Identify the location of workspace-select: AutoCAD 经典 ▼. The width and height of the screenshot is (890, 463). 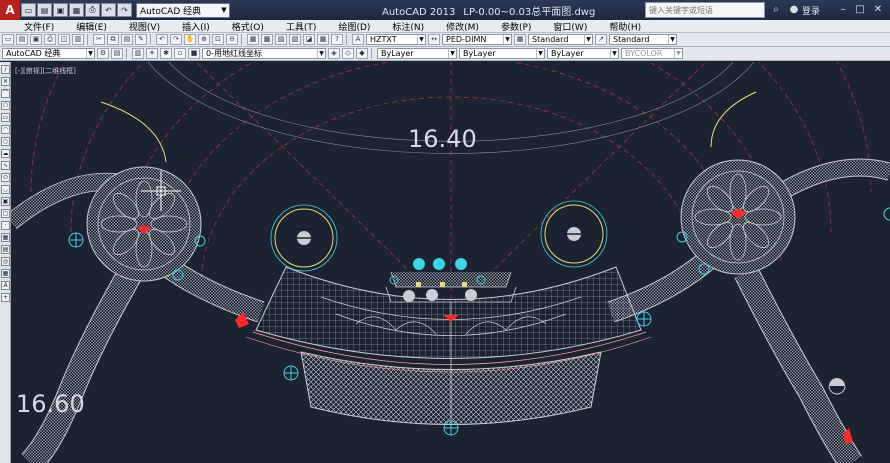
(183, 10).